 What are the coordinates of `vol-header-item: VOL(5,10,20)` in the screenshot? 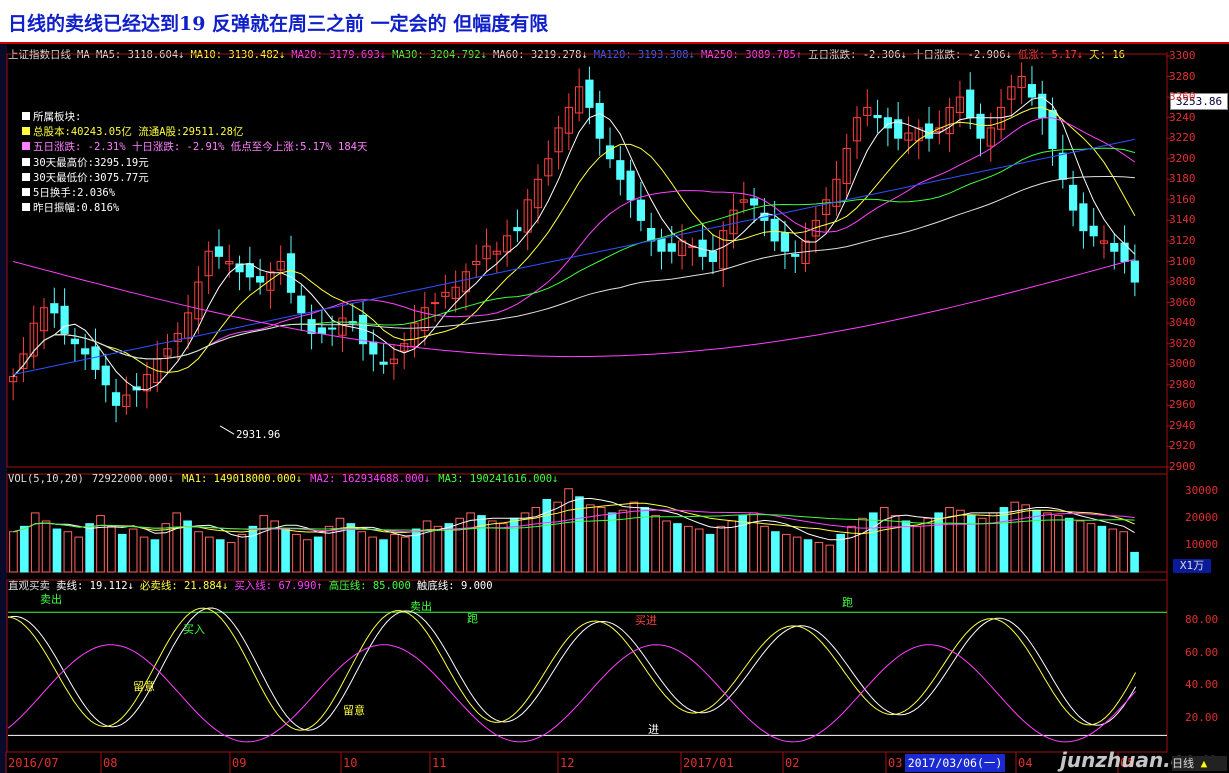 It's located at (46, 479).